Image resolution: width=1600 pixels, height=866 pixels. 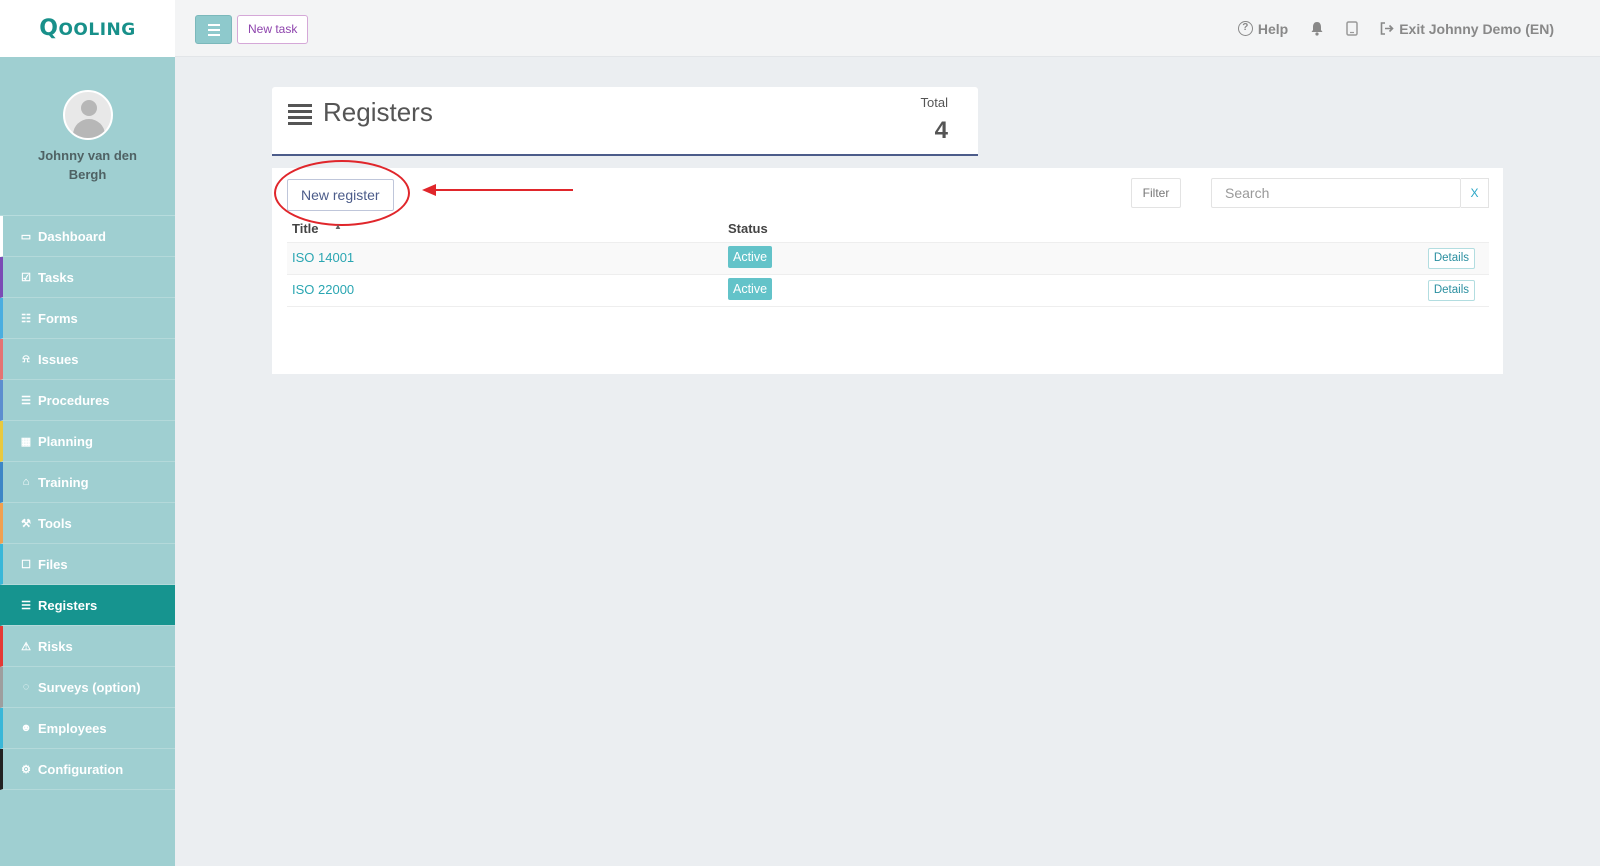 What do you see at coordinates (26, 482) in the screenshot?
I see `graduation-cap-icon: ⌂` at bounding box center [26, 482].